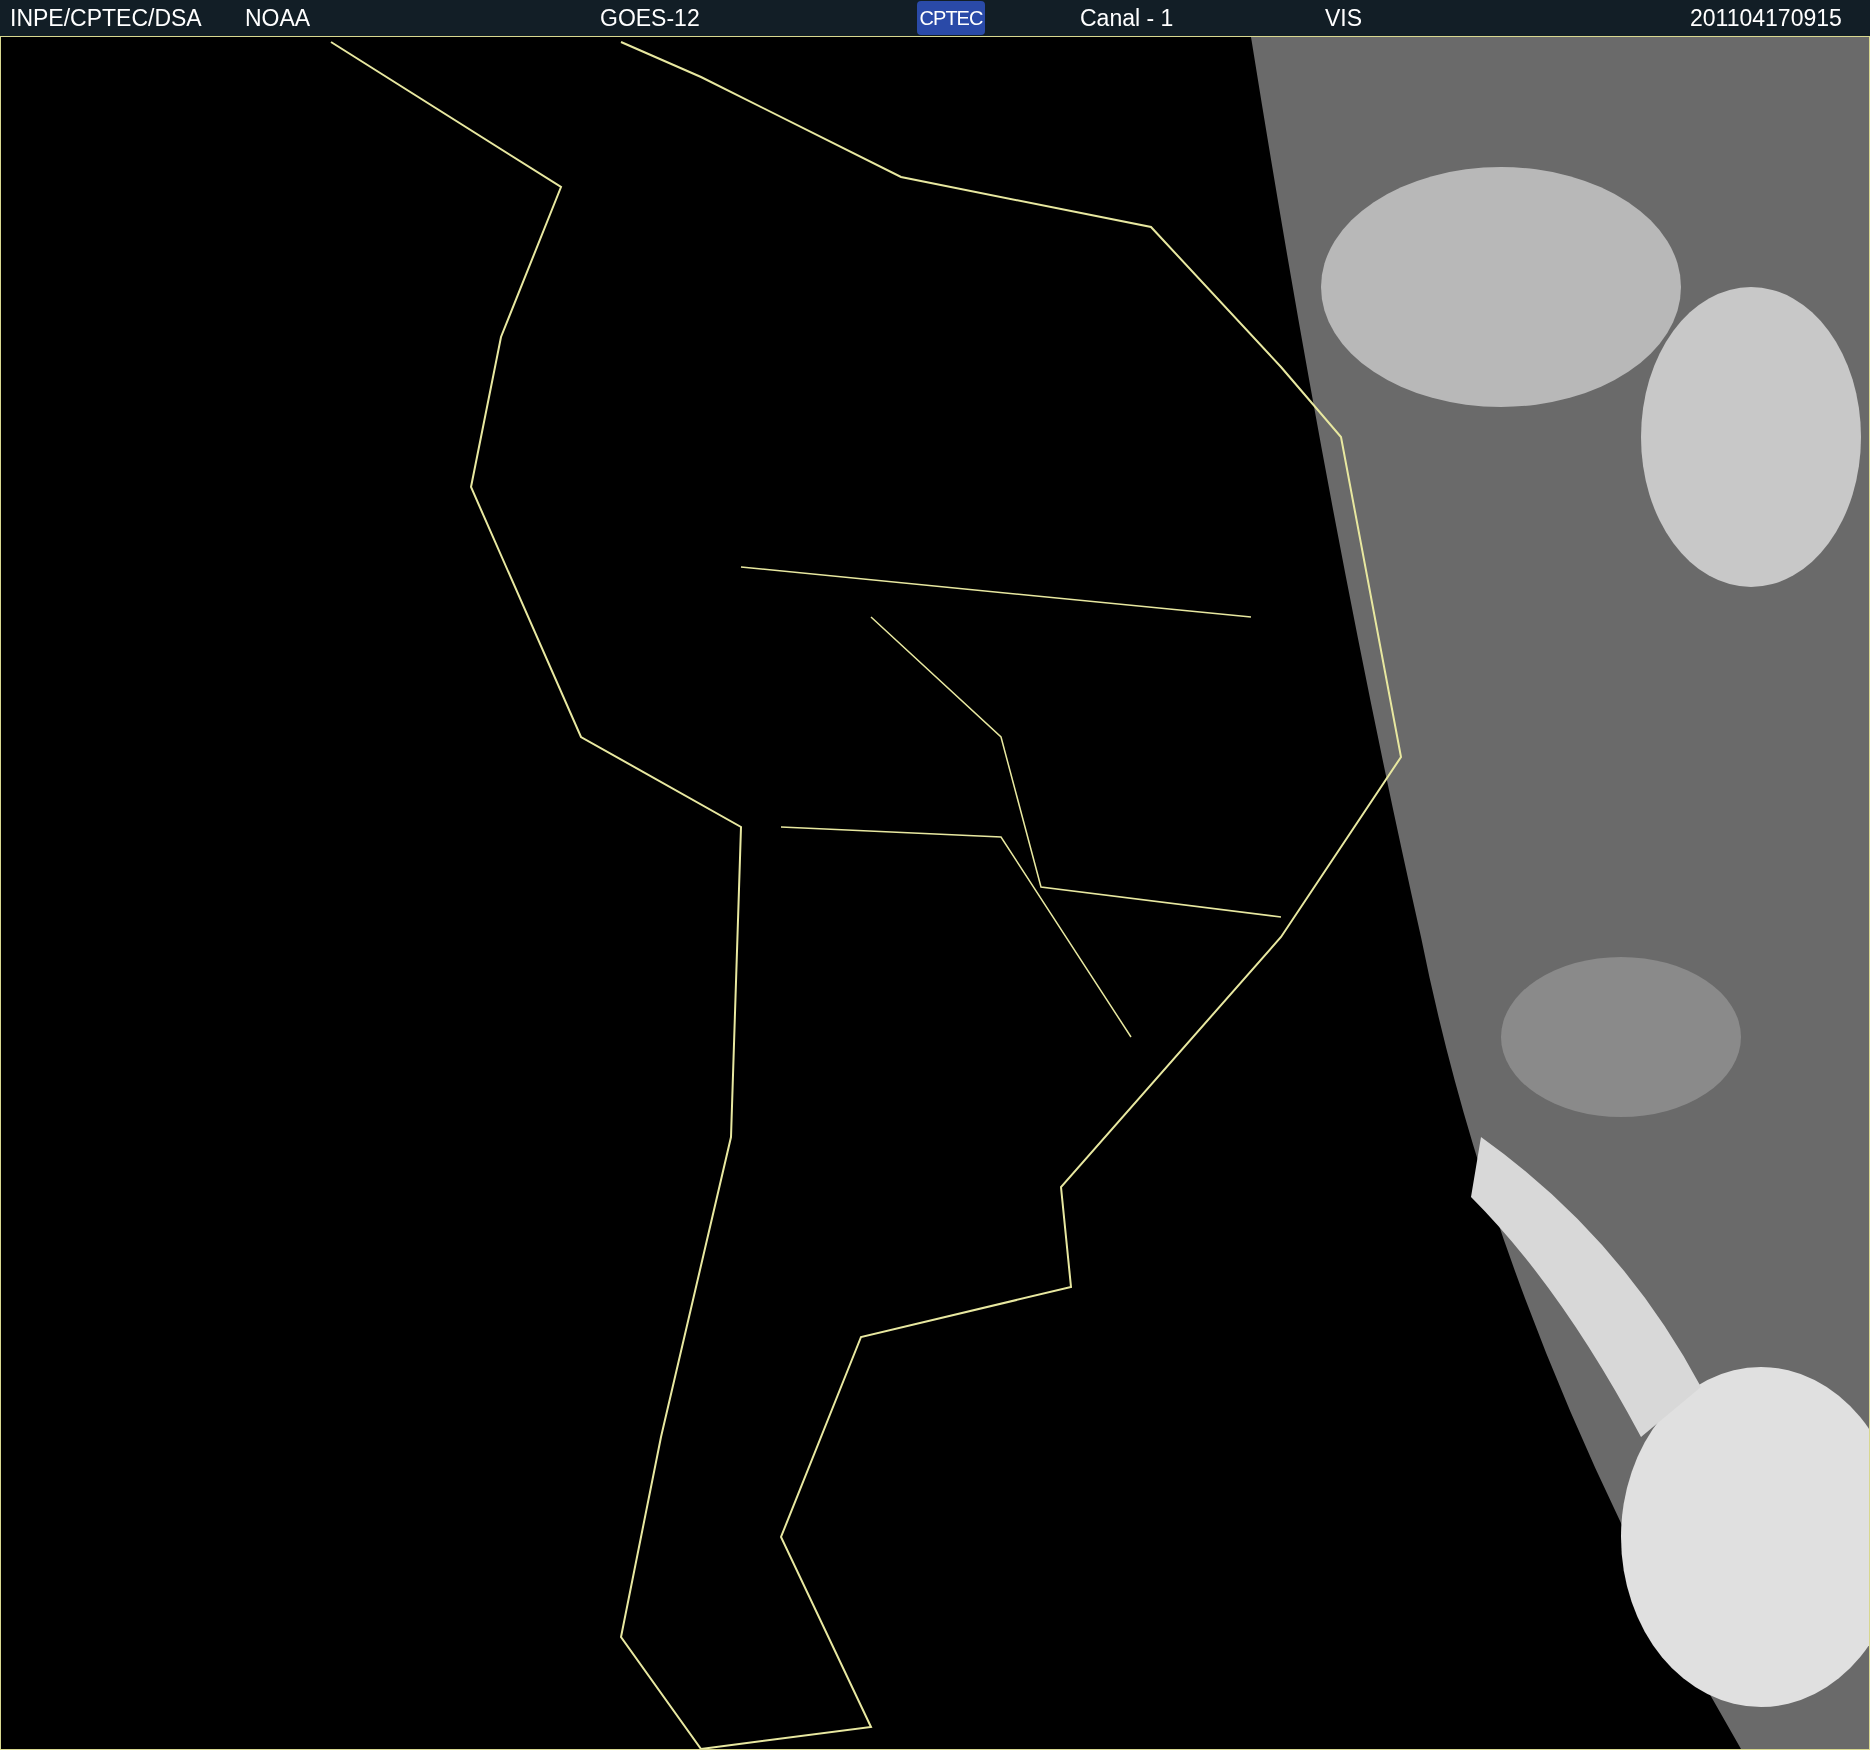 The width and height of the screenshot is (1870, 1750). What do you see at coordinates (1344, 18) in the screenshot?
I see `header-label: VIS` at bounding box center [1344, 18].